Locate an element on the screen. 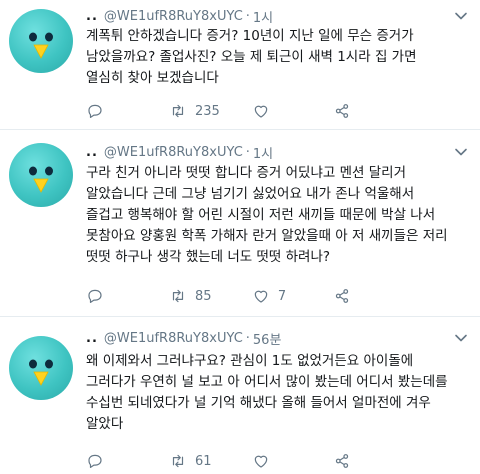  tweet-header: .. @WE1ufR8RuY8xUYC · 56분 is located at coordinates (183, 338).